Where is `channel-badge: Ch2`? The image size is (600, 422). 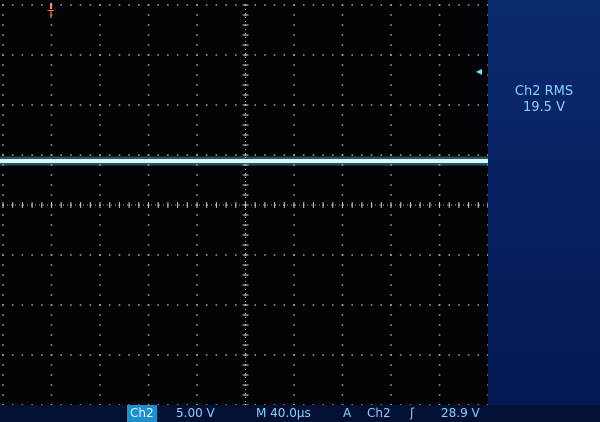
channel-badge: Ch2 is located at coordinates (142, 413).